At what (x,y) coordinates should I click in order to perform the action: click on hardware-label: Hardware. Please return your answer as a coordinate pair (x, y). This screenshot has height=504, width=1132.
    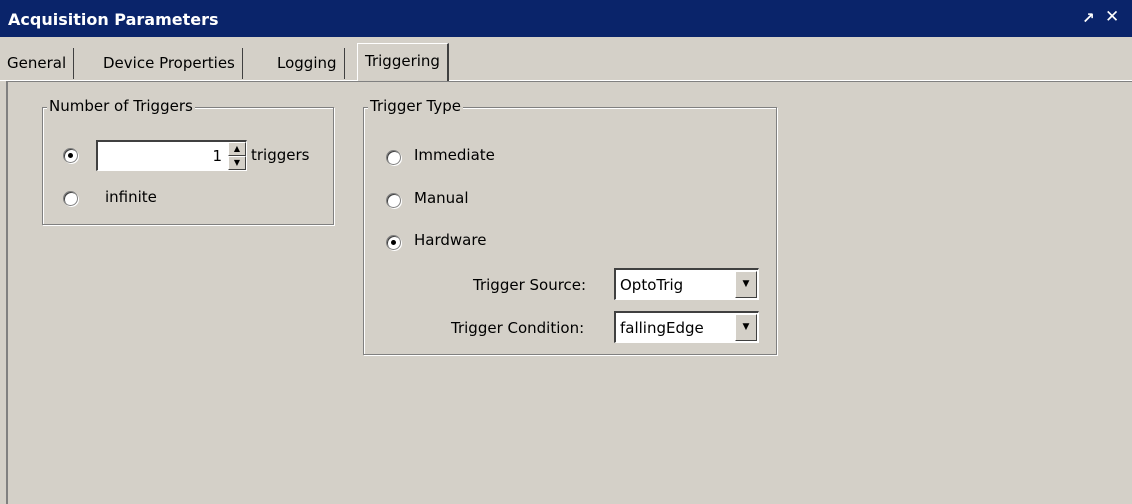
    Looking at the image, I should click on (450, 240).